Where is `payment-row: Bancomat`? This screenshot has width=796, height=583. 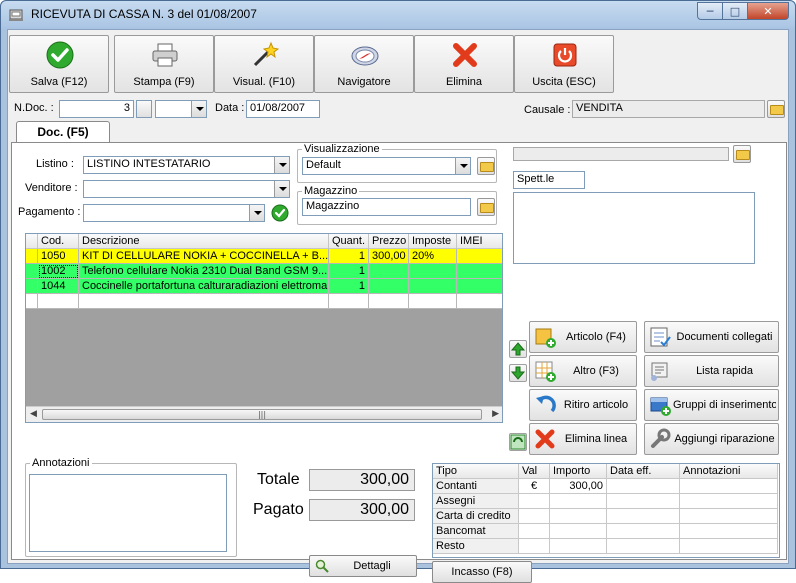
payment-row: Bancomat is located at coordinates (605, 531).